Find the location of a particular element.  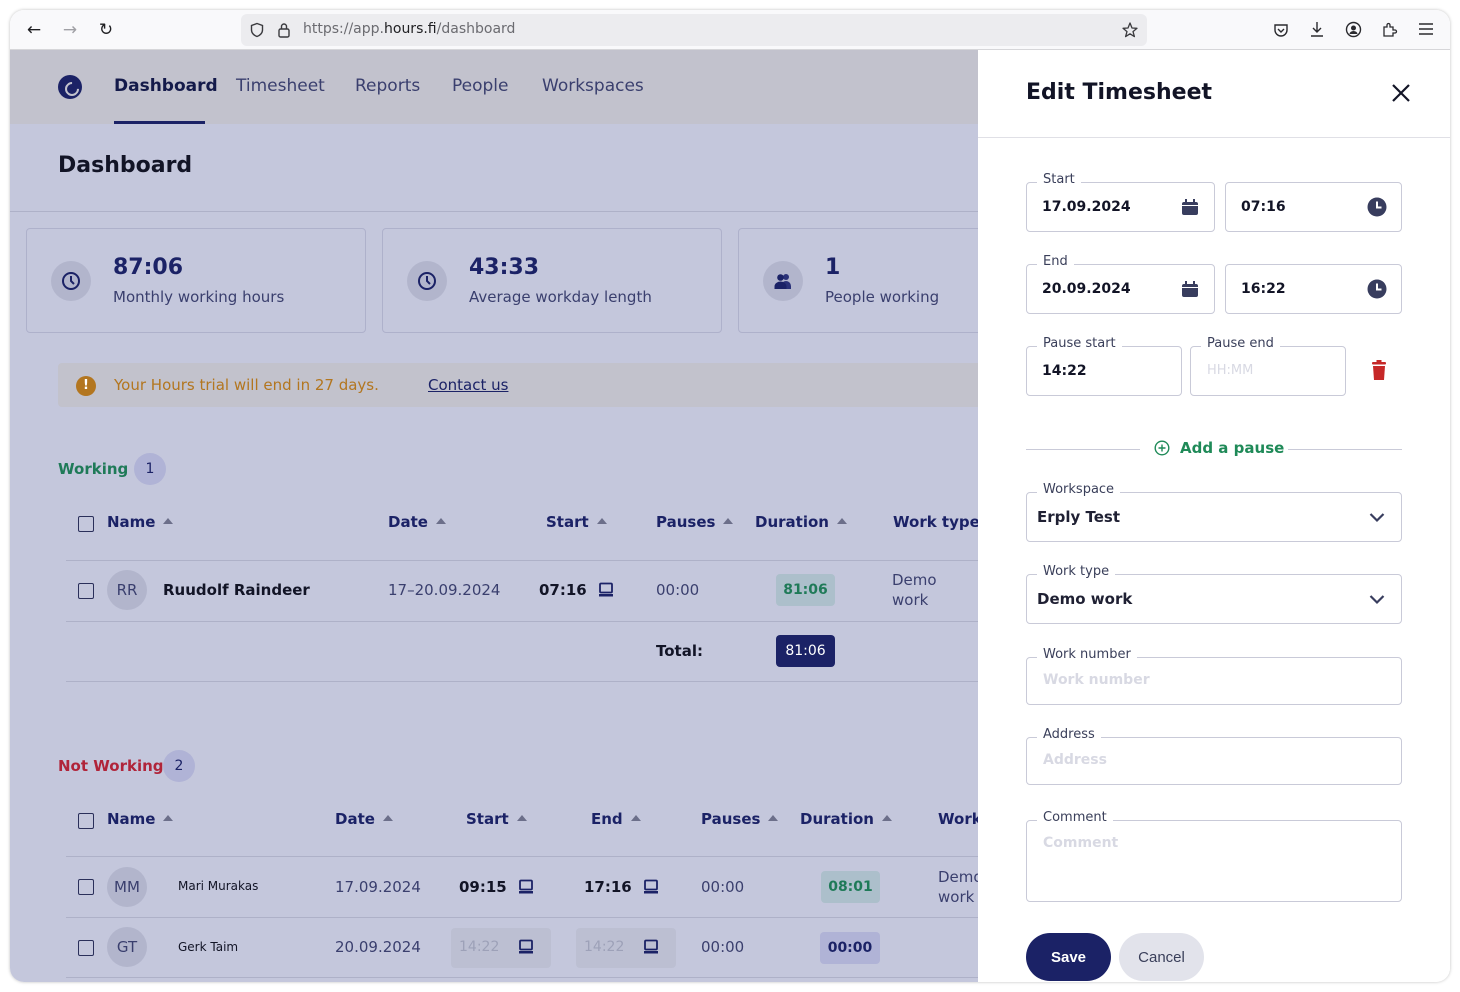

field-label: Address is located at coordinates (1069, 734).